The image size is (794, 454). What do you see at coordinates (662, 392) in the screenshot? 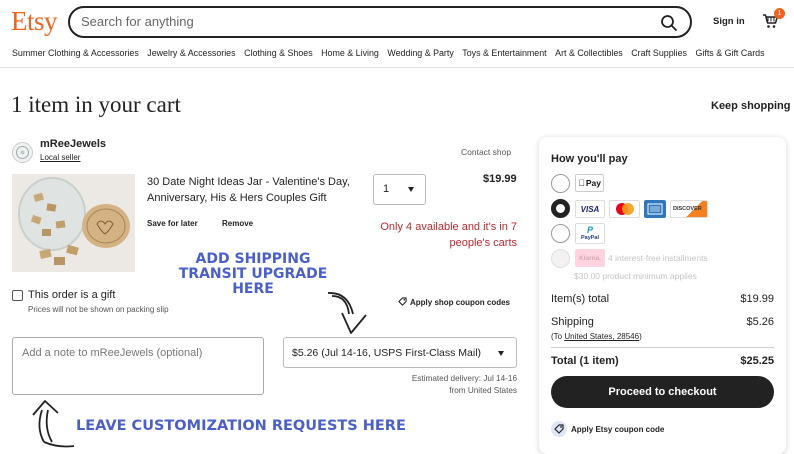
I see `proceed-to-checkout-button: Proceed to checkout` at bounding box center [662, 392].